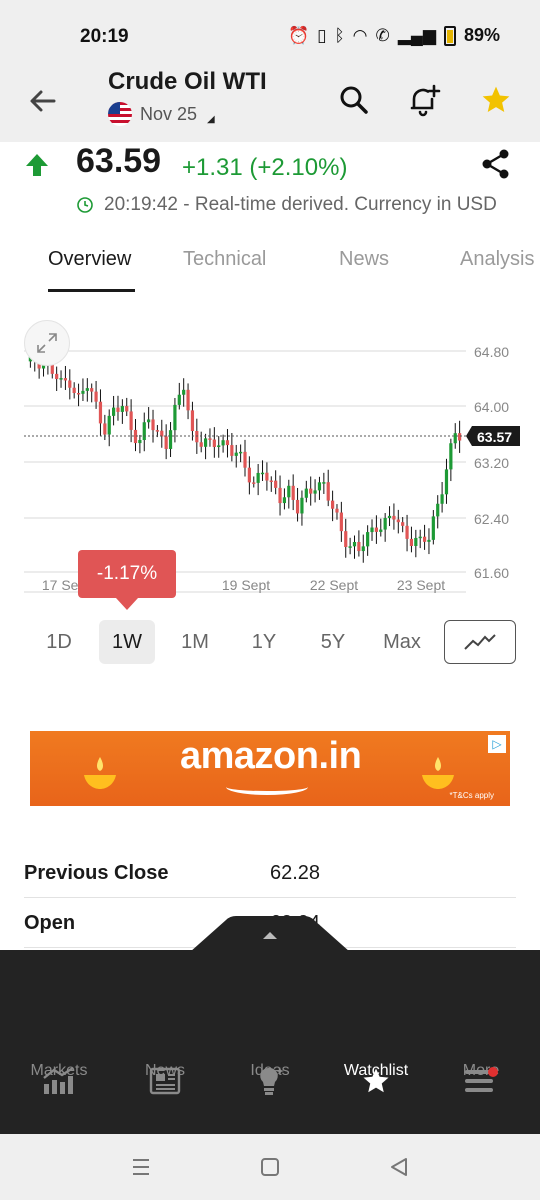 The height and width of the screenshot is (1200, 540). What do you see at coordinates (195, 642) in the screenshot?
I see `range-1m: 1M` at bounding box center [195, 642].